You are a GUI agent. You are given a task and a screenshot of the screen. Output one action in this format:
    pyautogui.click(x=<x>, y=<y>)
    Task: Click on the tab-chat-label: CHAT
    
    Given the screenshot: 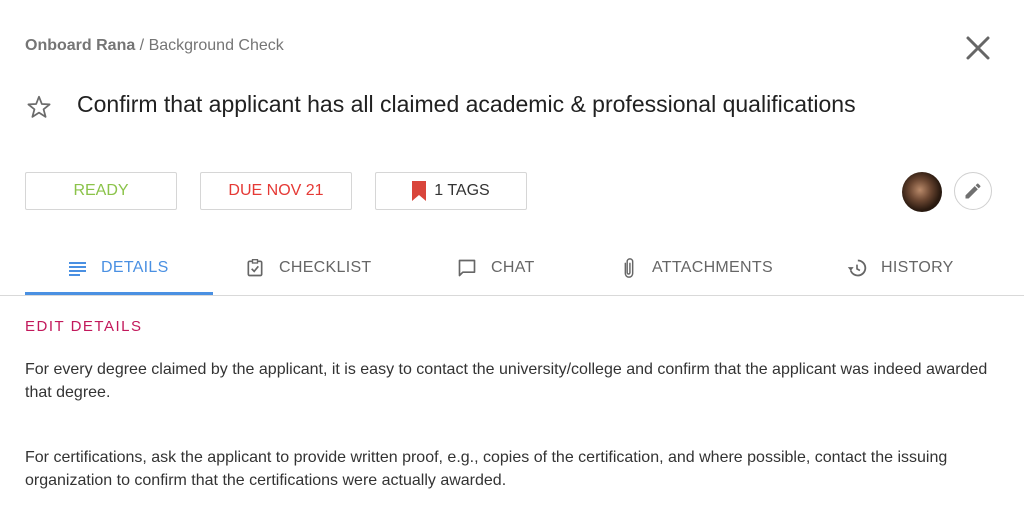 What is the action you would take?
    pyautogui.click(x=513, y=267)
    